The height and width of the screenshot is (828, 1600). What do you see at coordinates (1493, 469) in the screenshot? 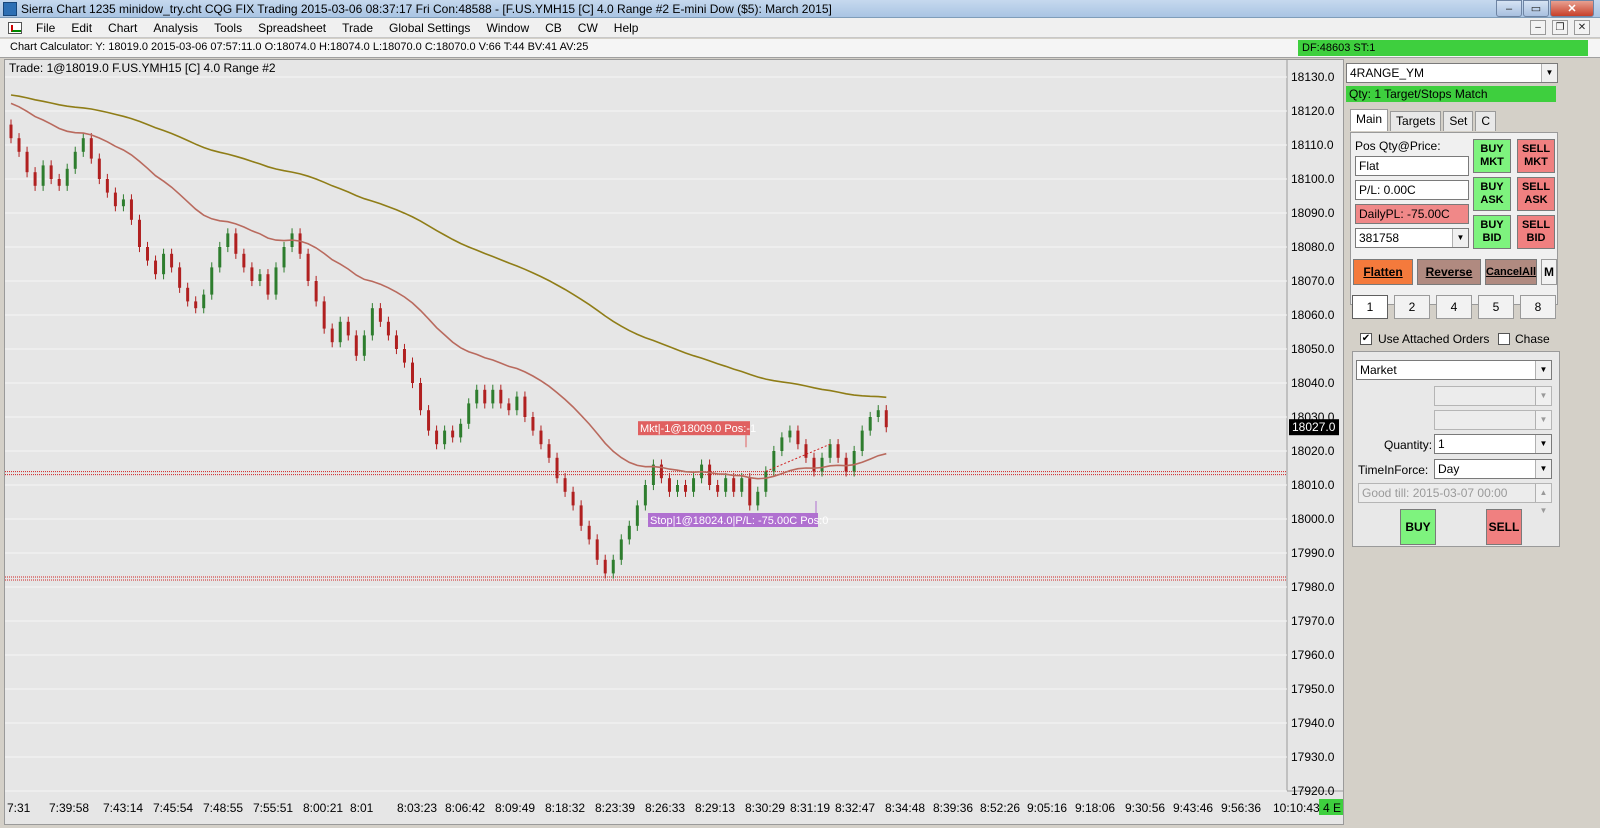
I see `time-in-force-select: Day ▼` at bounding box center [1493, 469].